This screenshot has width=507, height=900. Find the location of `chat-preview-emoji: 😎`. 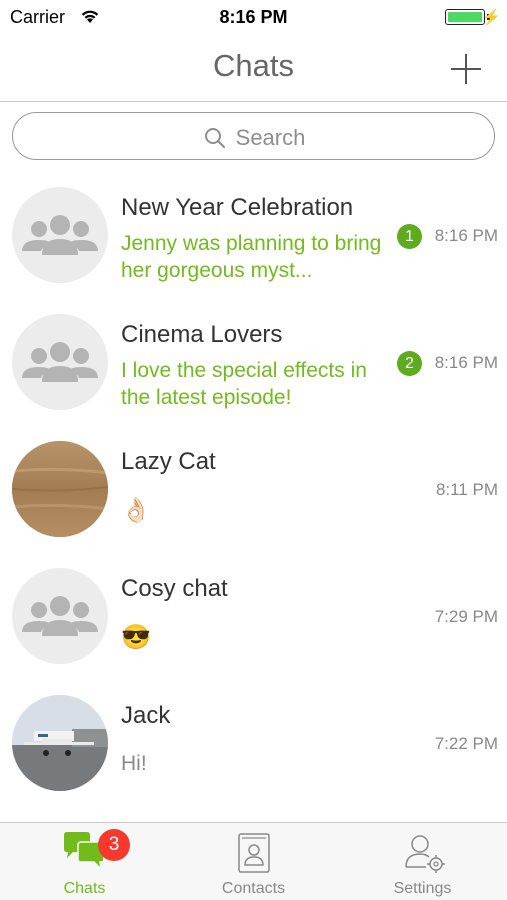

chat-preview-emoji: 😎 is located at coordinates (136, 637).